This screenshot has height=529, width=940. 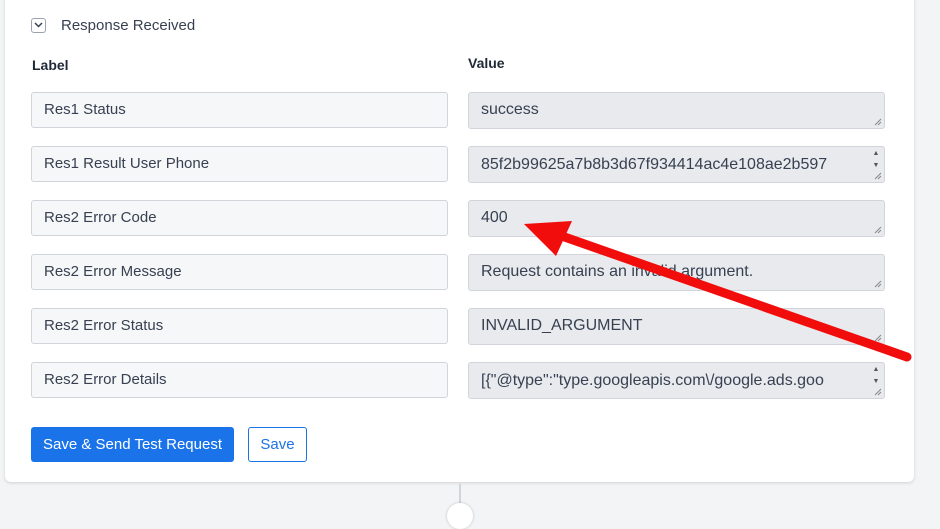 I want to click on row-label-field: Res2 Error Message, so click(x=239, y=272).